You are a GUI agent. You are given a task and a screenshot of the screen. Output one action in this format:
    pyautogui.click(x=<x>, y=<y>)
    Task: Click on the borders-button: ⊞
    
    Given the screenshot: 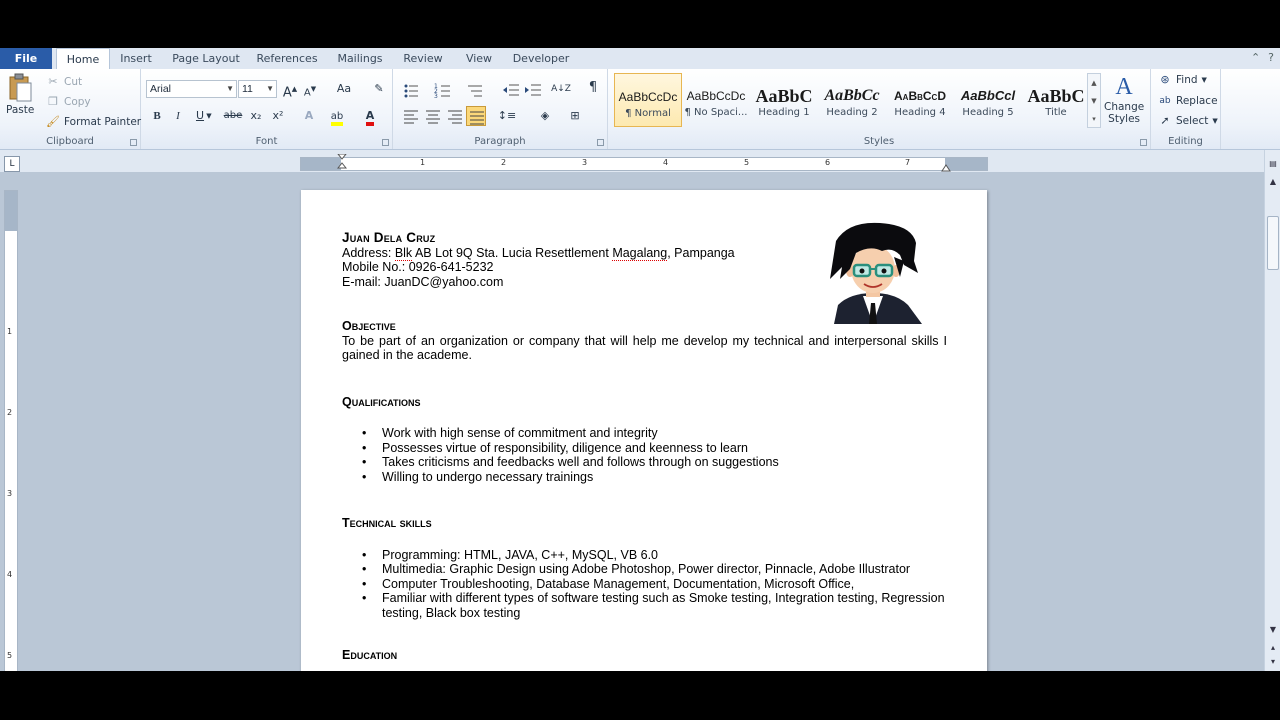 What is the action you would take?
    pyautogui.click(x=575, y=116)
    